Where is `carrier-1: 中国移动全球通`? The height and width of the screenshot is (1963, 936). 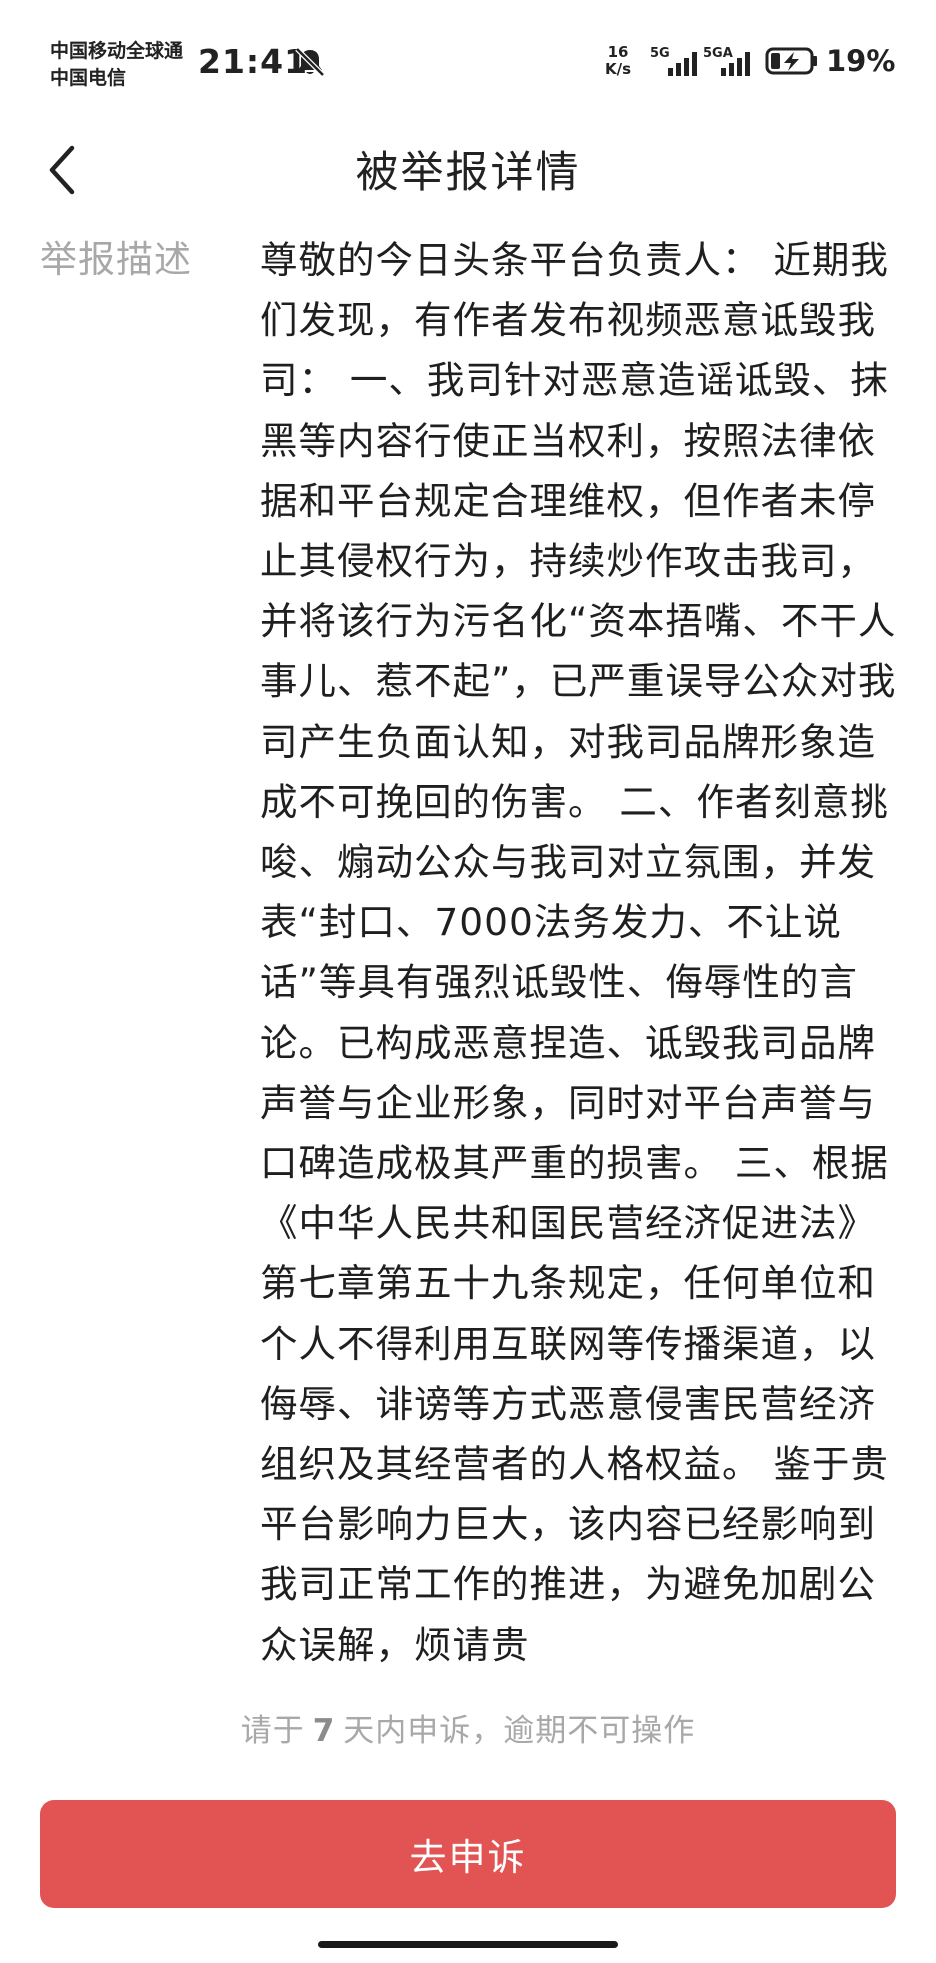 carrier-1: 中国移动全球通 is located at coordinates (117, 51).